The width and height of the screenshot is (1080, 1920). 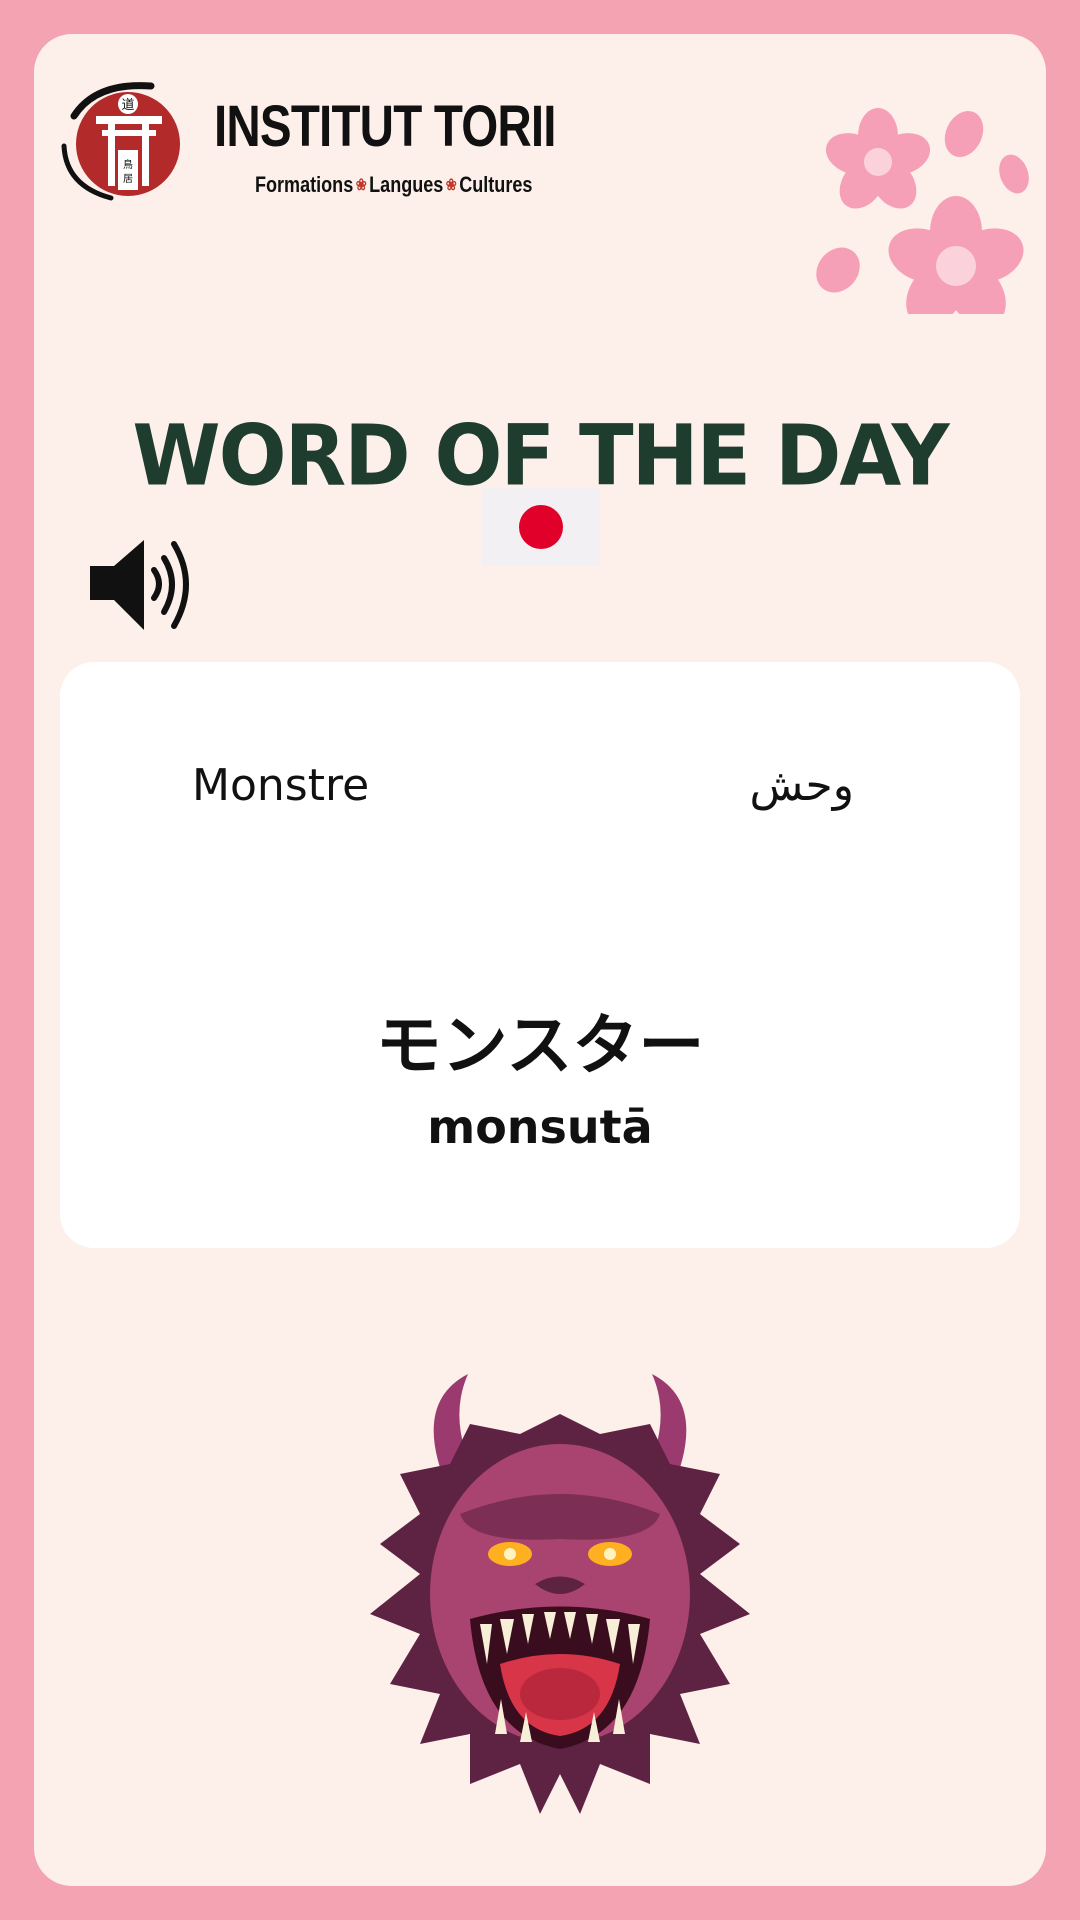 What do you see at coordinates (128, 164) in the screenshot?
I see `svg-text: 鳥` at bounding box center [128, 164].